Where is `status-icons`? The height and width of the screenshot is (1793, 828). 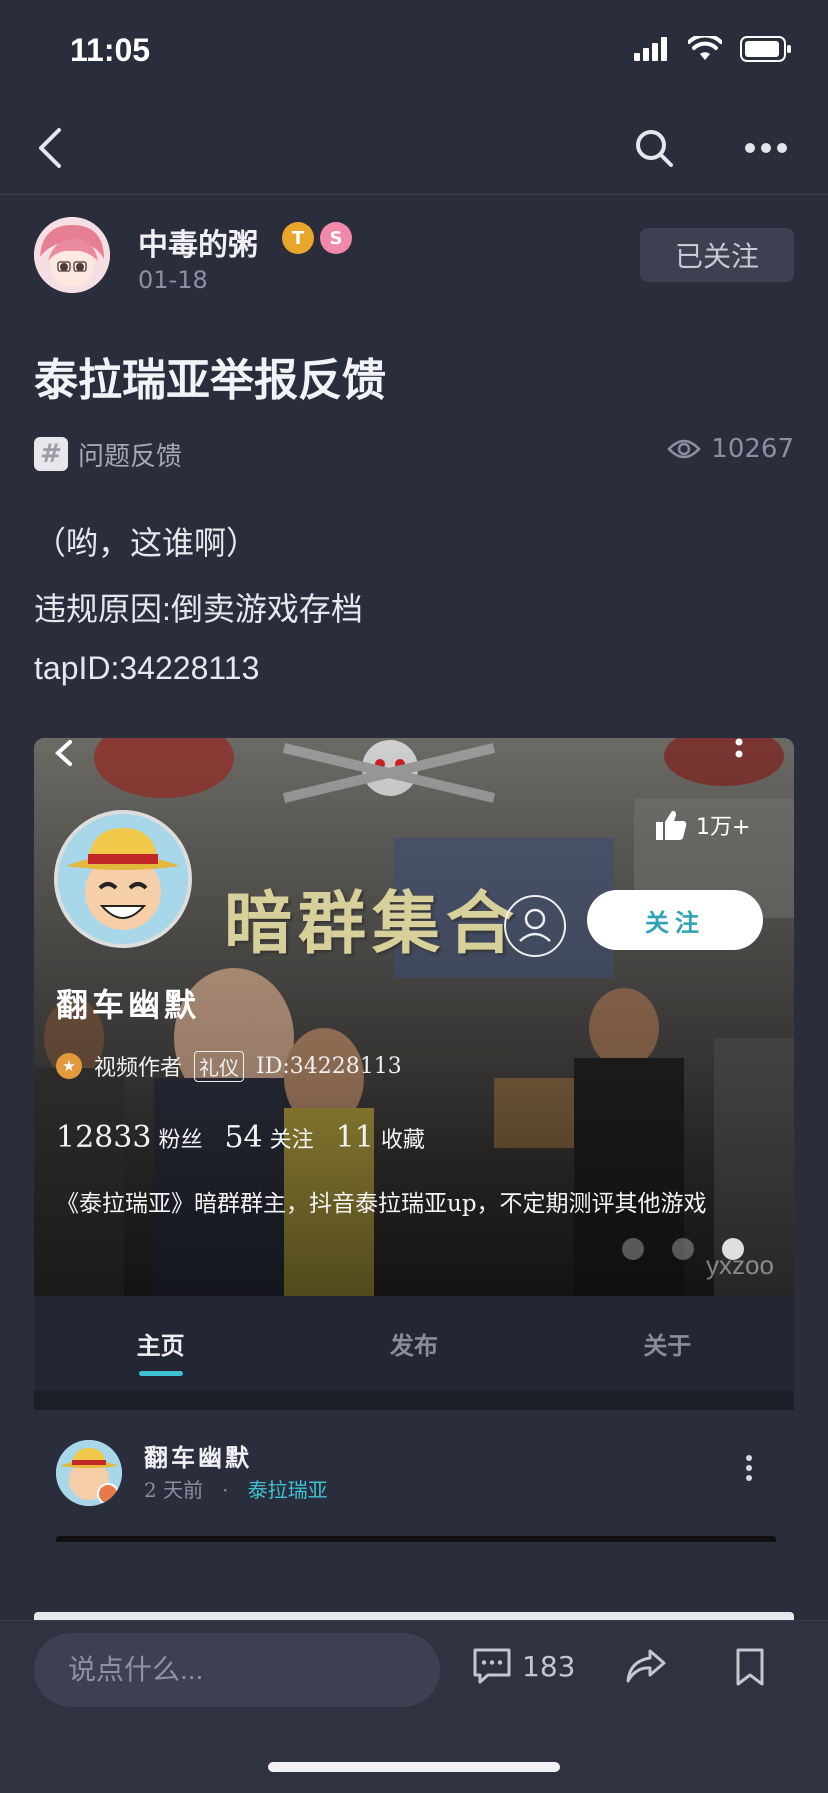 status-icons is located at coordinates (713, 49).